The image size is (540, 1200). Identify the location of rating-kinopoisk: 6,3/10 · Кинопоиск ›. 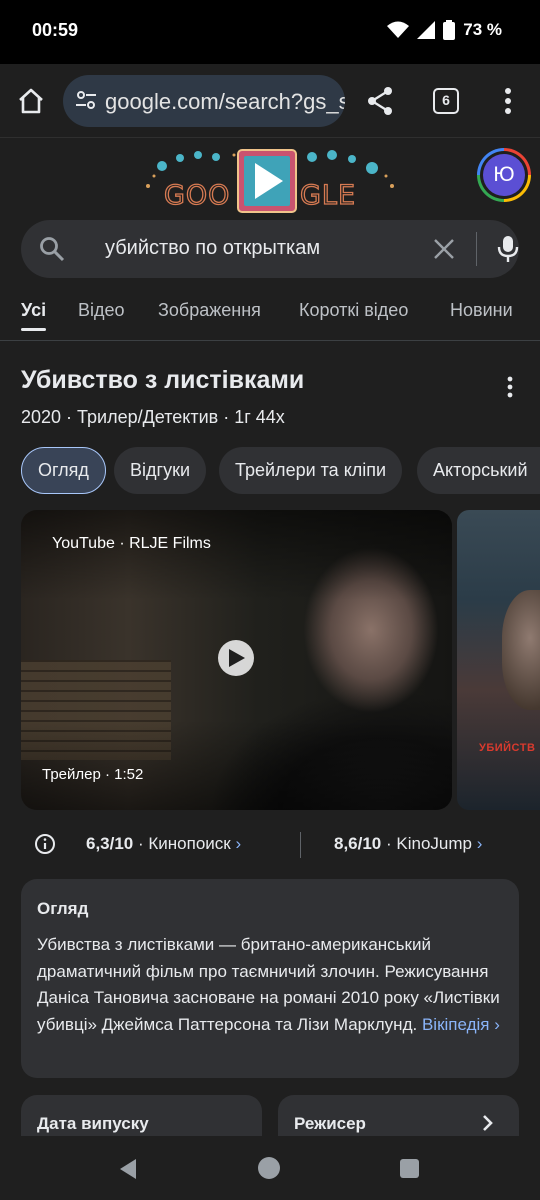
(163, 844).